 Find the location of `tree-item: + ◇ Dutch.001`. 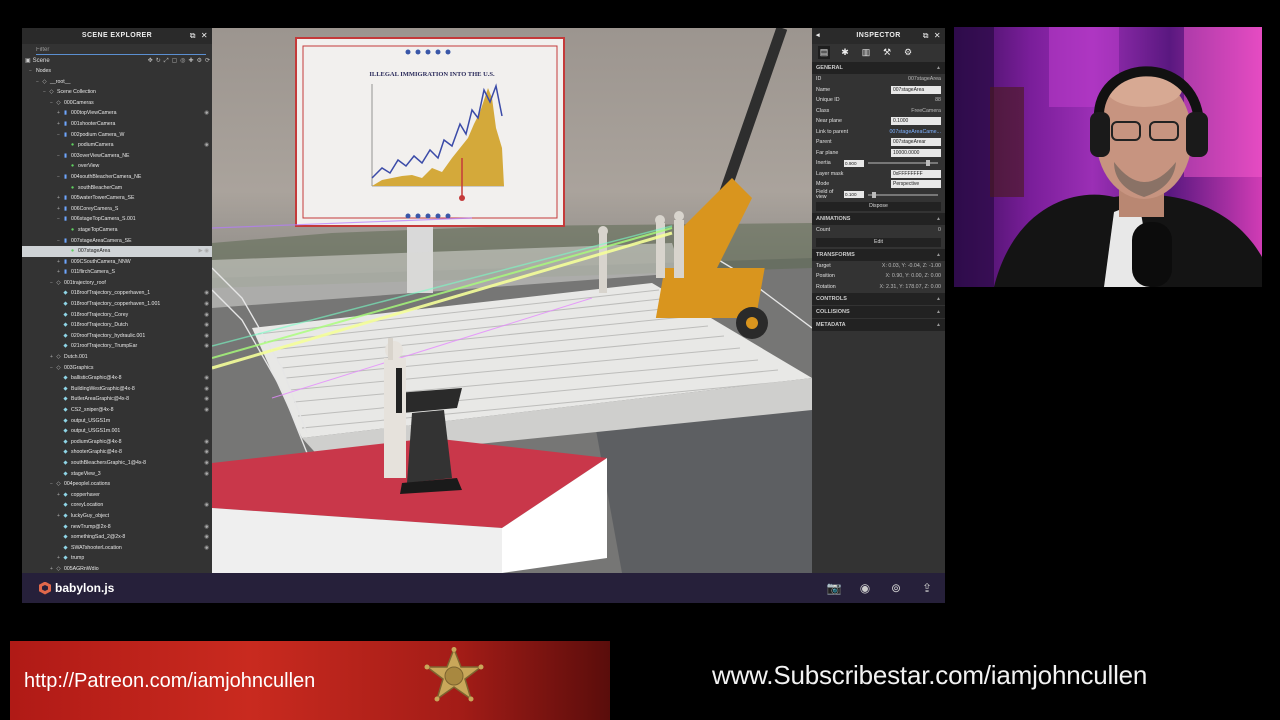

tree-item: + ◇ Dutch.001 is located at coordinates (117, 357).